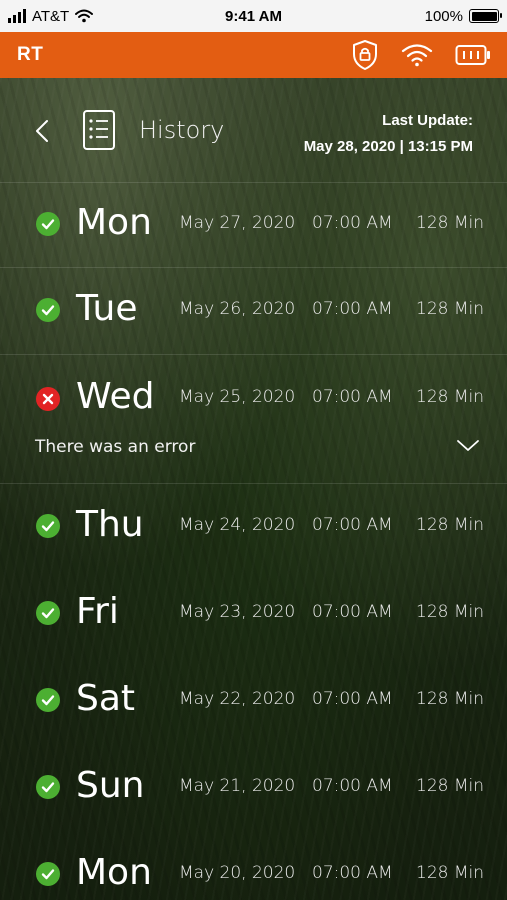 The image size is (507, 900). What do you see at coordinates (115, 396) in the screenshot?
I see `row-day: Wed` at bounding box center [115, 396].